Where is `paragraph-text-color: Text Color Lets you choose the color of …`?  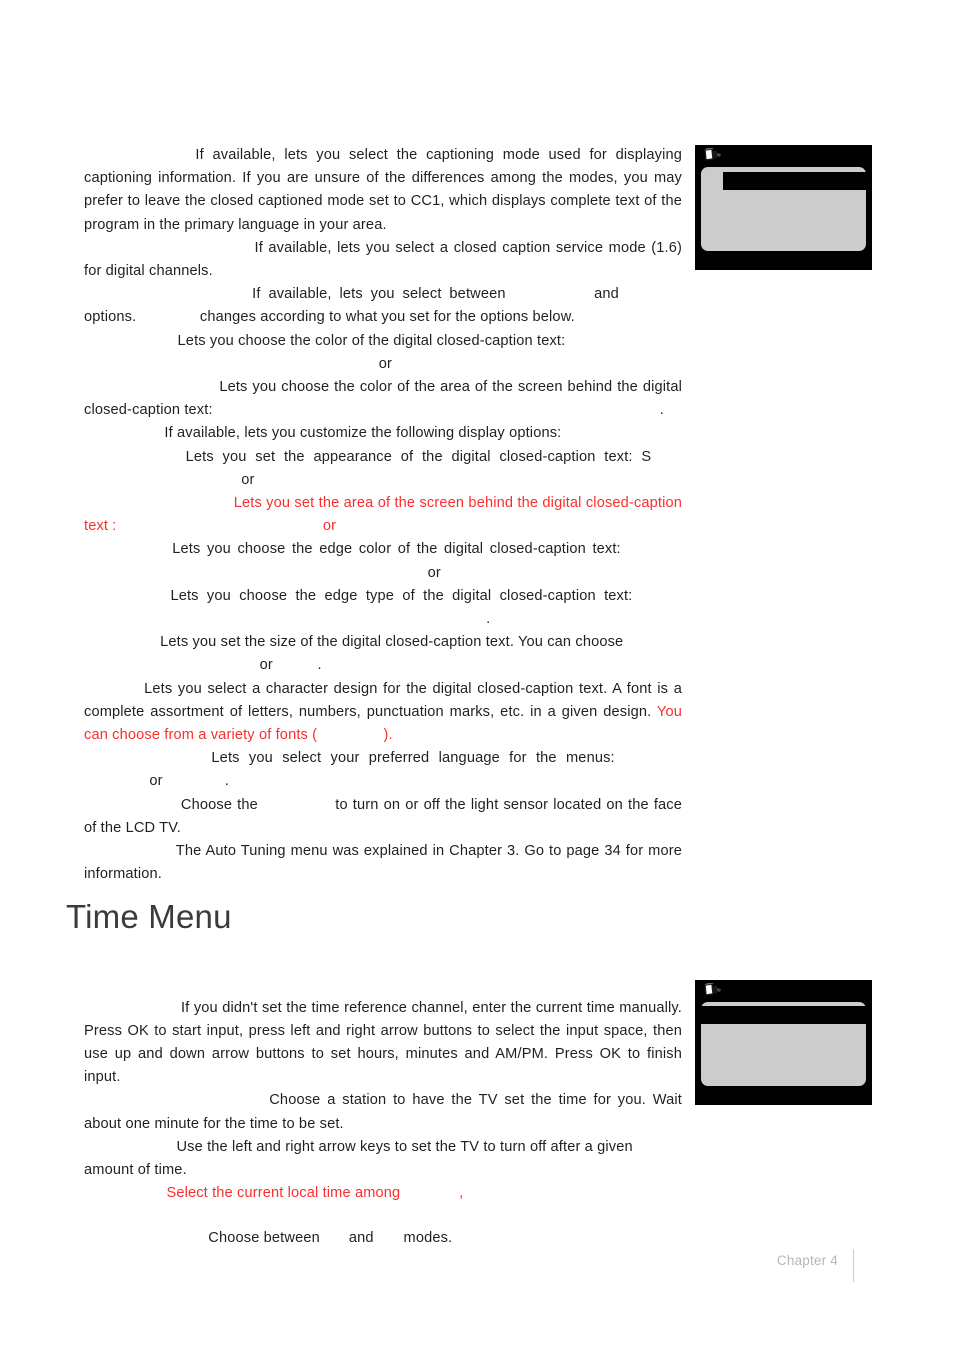
paragraph-text-color: Text Color Lets you choose the color of … is located at coordinates (383, 353).